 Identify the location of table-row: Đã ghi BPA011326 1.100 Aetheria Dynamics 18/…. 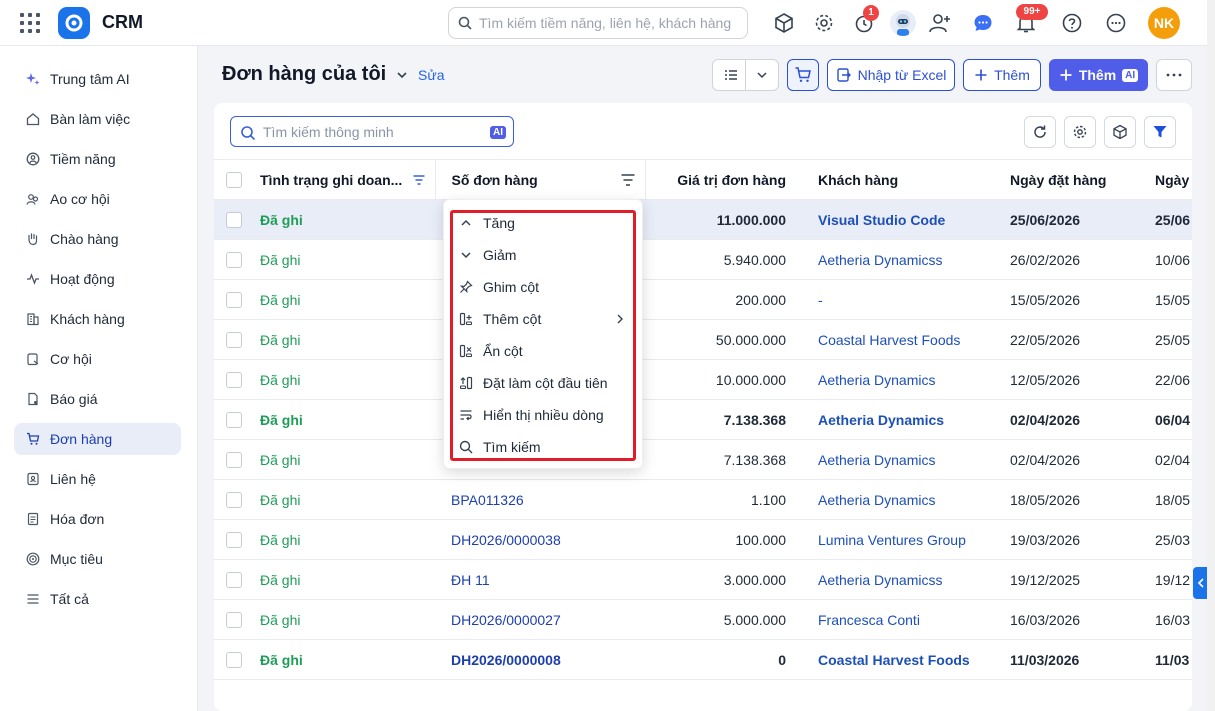
(703, 499).